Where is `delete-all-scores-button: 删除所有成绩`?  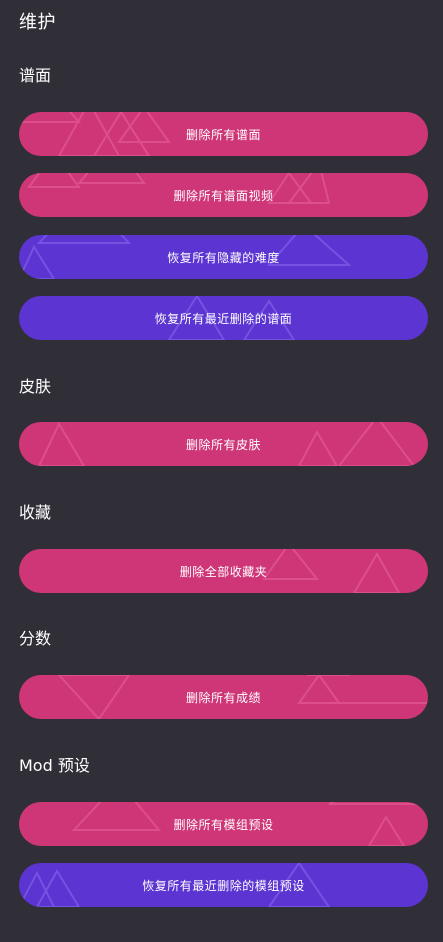 delete-all-scores-button: 删除所有成绩 is located at coordinates (223, 697).